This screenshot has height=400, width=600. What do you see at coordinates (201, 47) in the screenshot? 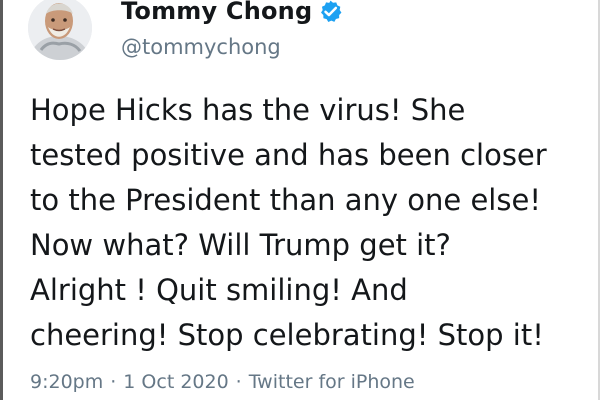
I see `user-handle: @tommychong` at bounding box center [201, 47].